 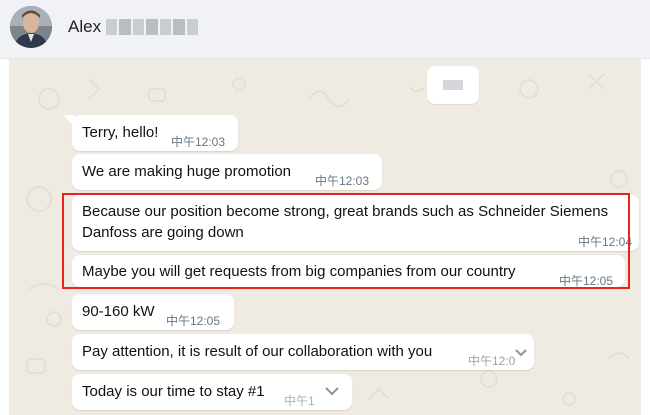 I want to click on message-bubble: Today is our time to stay #1 中午1, so click(x=212, y=392).